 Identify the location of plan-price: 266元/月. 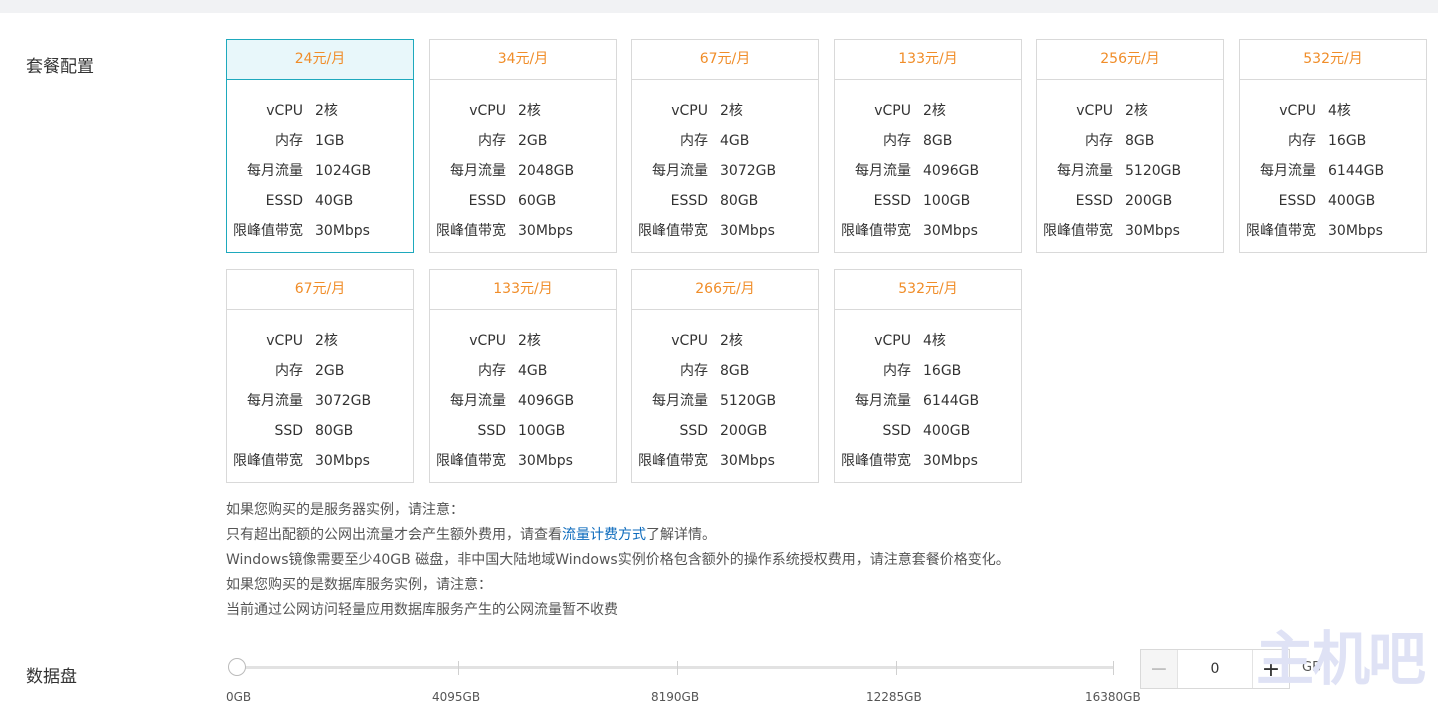
(725, 290).